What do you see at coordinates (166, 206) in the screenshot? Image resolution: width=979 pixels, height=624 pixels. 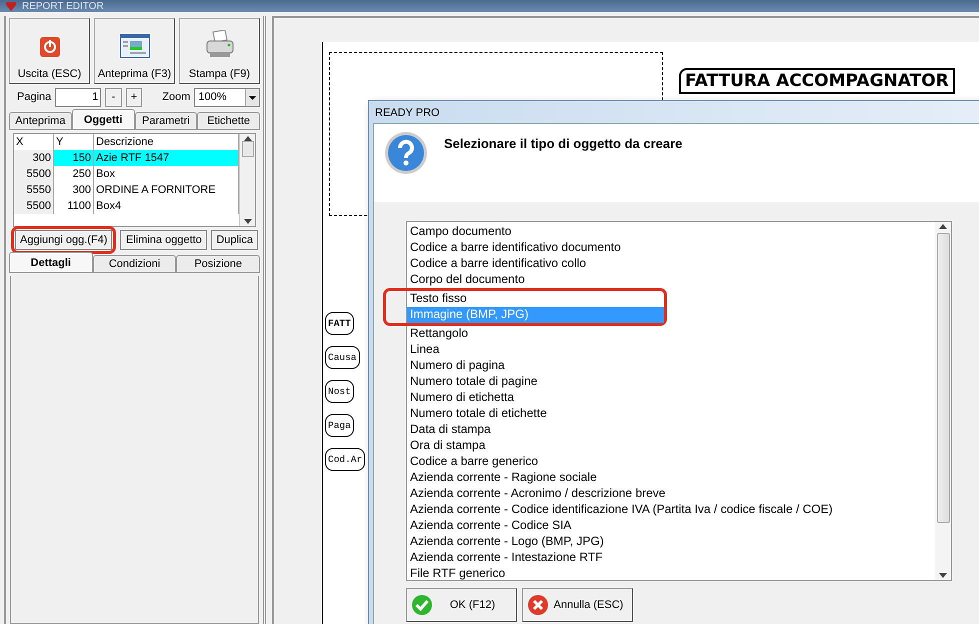 I see `table-cell: Box4` at bounding box center [166, 206].